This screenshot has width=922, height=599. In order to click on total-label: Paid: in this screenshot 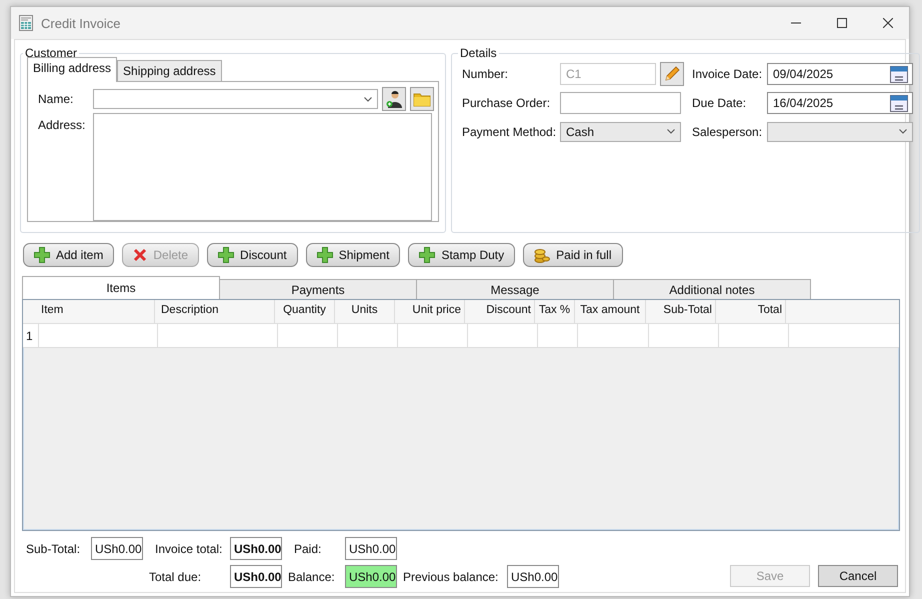, I will do `click(307, 549)`.